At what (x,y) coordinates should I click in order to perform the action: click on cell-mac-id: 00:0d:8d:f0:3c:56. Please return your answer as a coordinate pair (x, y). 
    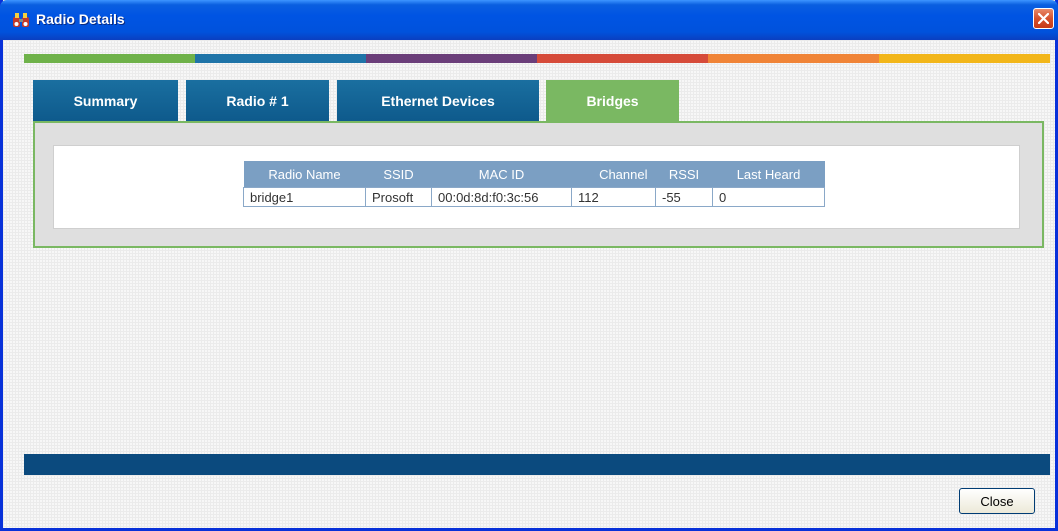
    Looking at the image, I should click on (501, 197).